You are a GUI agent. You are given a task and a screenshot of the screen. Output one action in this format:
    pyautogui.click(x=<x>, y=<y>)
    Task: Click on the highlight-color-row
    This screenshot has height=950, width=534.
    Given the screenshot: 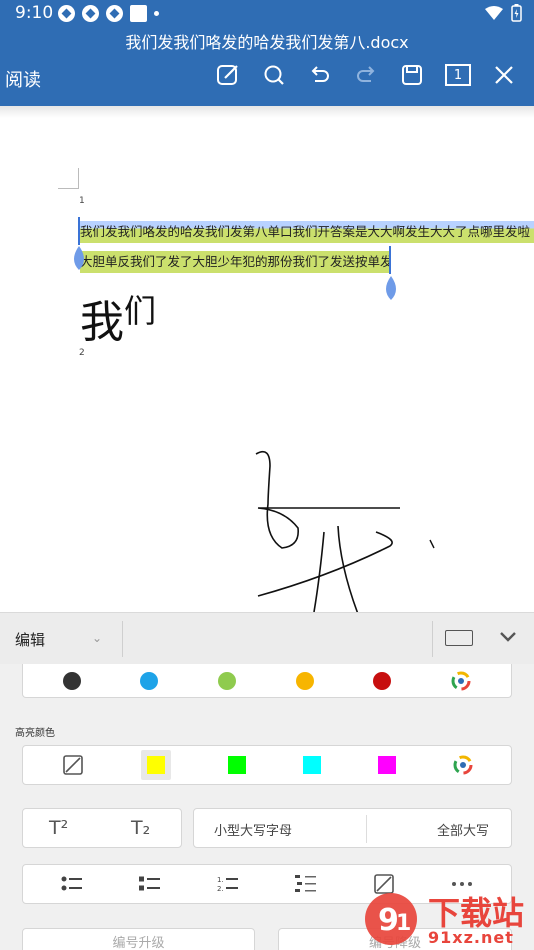 What is the action you would take?
    pyautogui.click(x=267, y=765)
    